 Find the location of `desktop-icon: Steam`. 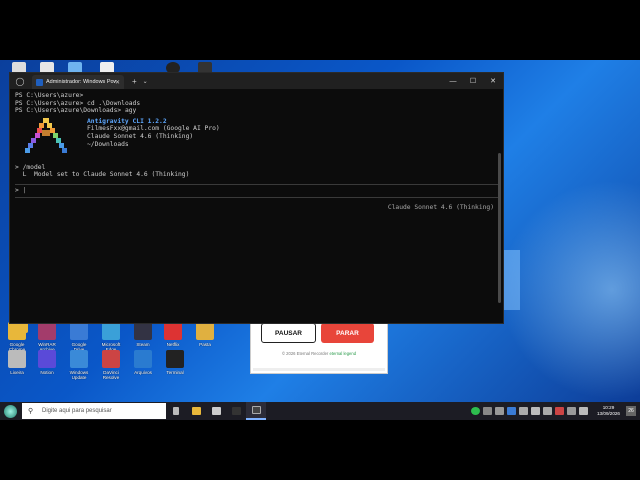

desktop-icon: Steam is located at coordinates (143, 334).